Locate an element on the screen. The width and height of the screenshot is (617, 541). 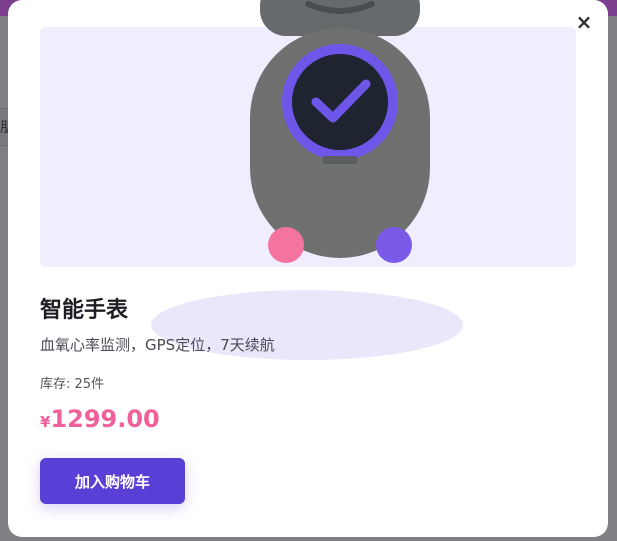
product-price: ¥1299.00 is located at coordinates (100, 419).